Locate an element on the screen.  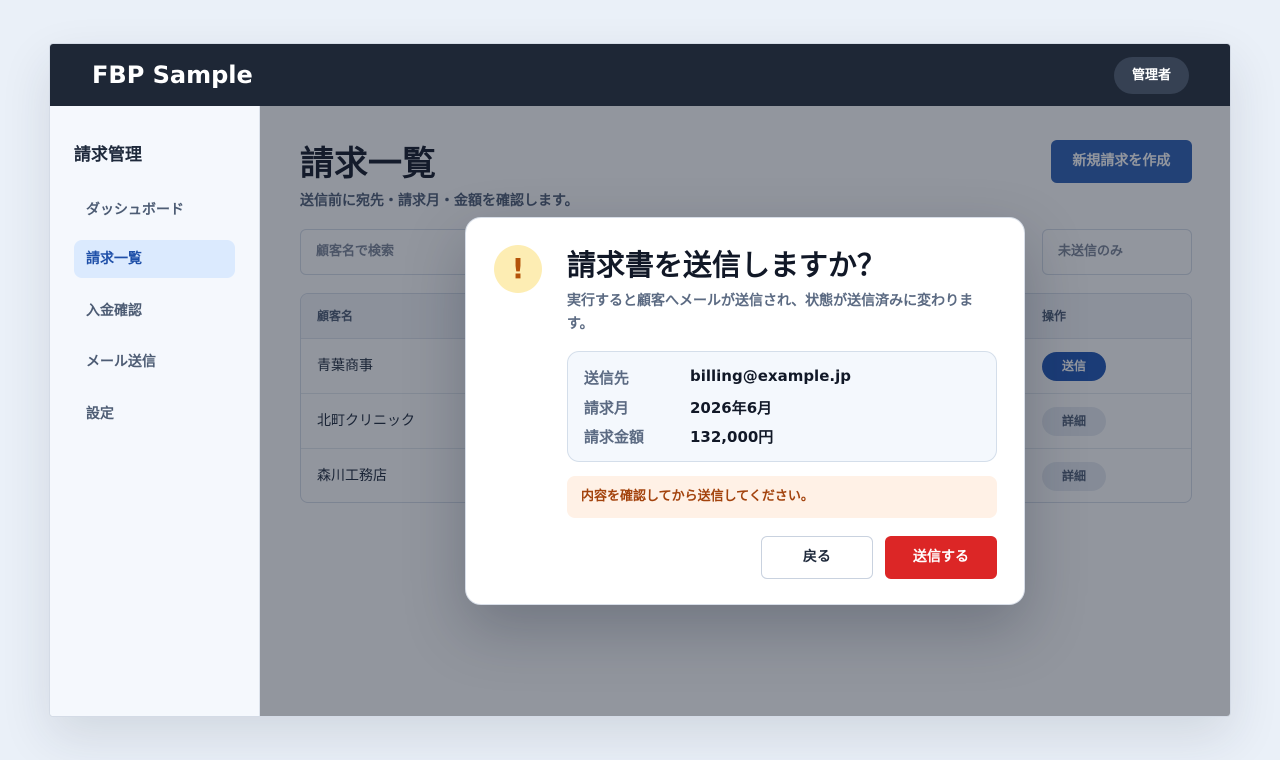
dialog-title: 請求書を送信しますか？ is located at coordinates (727, 265).